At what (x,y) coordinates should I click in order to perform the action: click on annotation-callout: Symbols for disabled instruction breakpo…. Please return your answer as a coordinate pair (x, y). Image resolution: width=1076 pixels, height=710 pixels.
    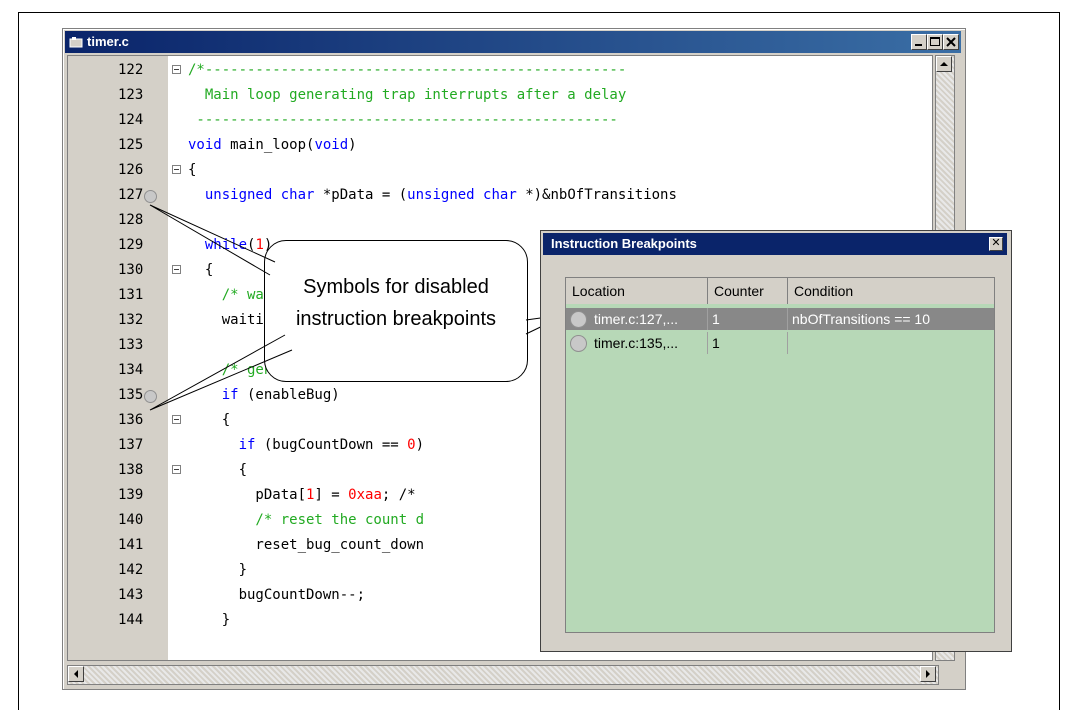
    Looking at the image, I should click on (396, 311).